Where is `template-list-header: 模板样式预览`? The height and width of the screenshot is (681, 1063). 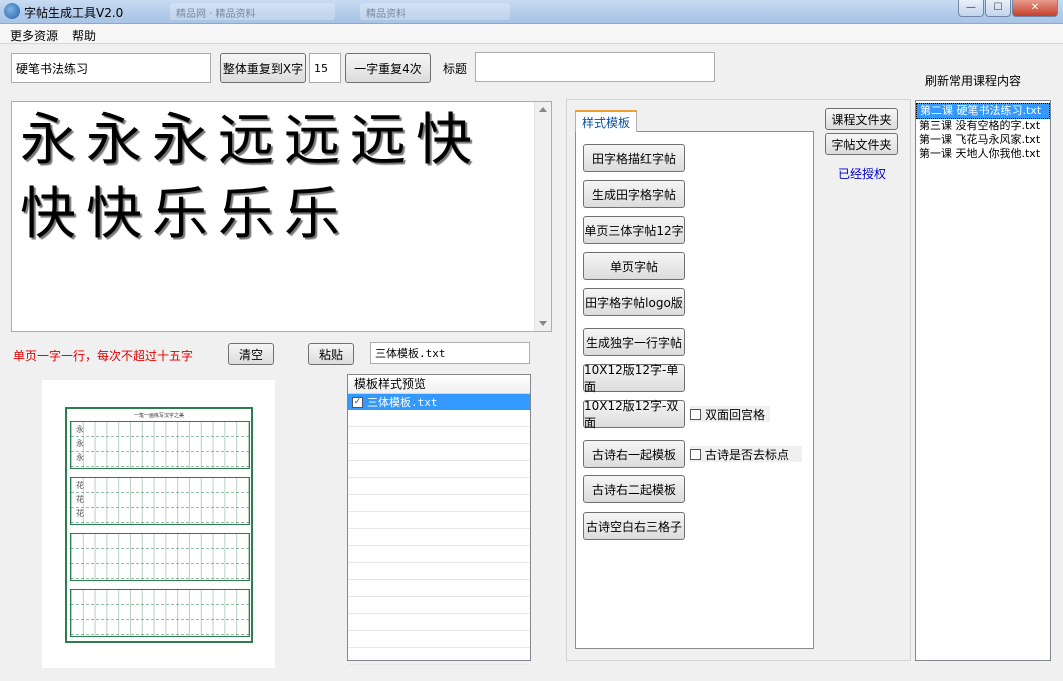 template-list-header: 模板样式预览 is located at coordinates (439, 384).